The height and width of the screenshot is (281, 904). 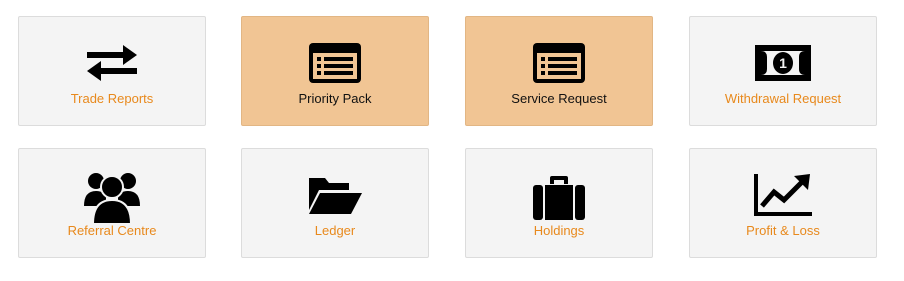 I want to click on tile-profit-loss: Profit & Loss, so click(x=783, y=203).